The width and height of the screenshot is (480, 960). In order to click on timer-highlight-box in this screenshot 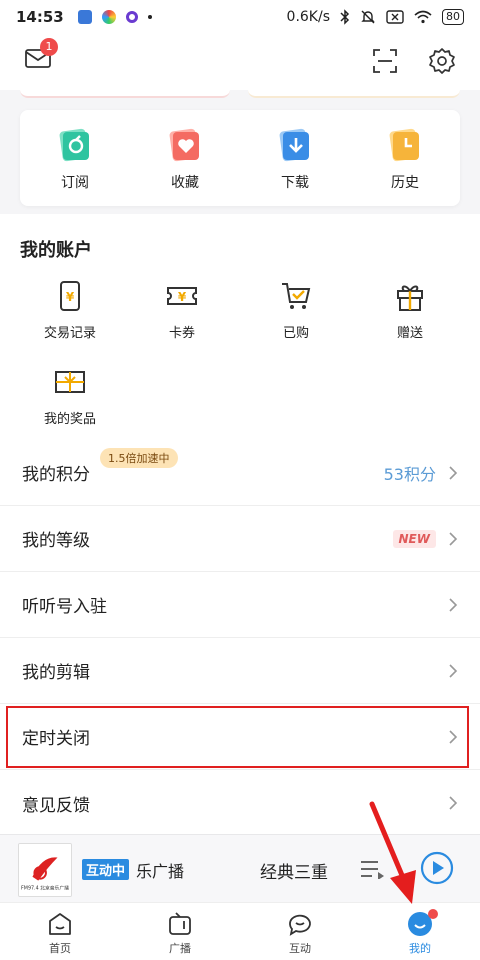, I will do `click(237, 737)`.